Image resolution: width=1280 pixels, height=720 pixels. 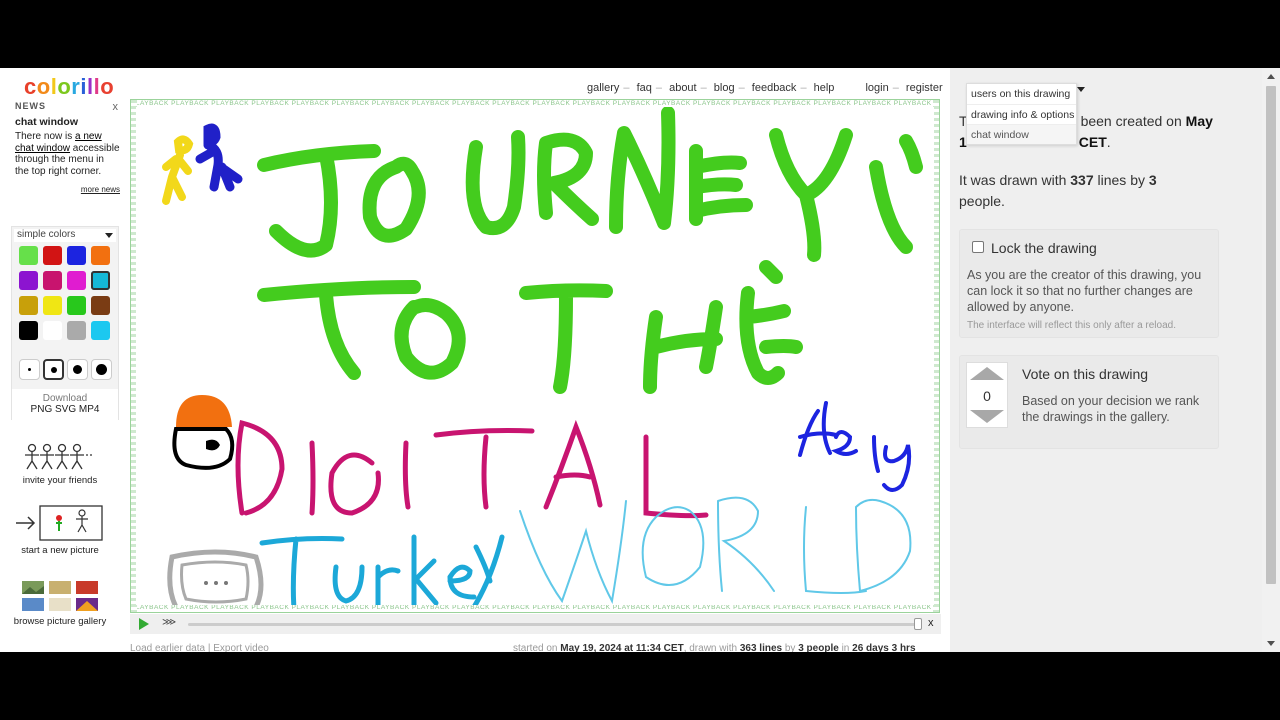 I want to click on vertical-scrollbar, so click(x=1271, y=360).